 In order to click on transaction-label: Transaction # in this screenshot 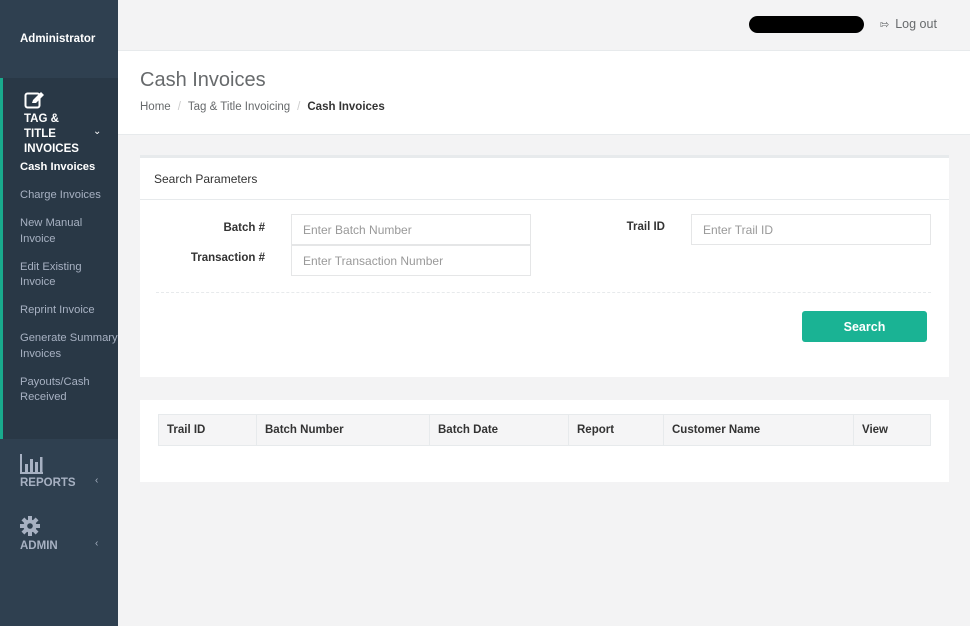, I will do `click(227, 258)`.